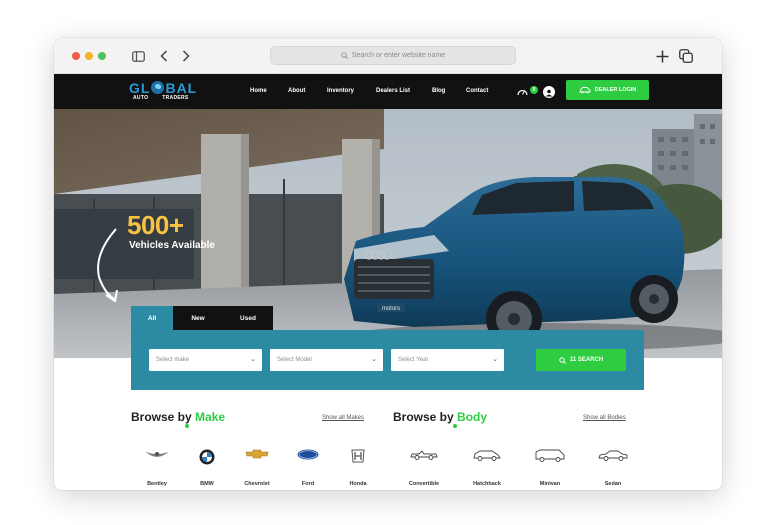 This screenshot has width=768, height=525. I want to click on nav-about: About, so click(296, 91).